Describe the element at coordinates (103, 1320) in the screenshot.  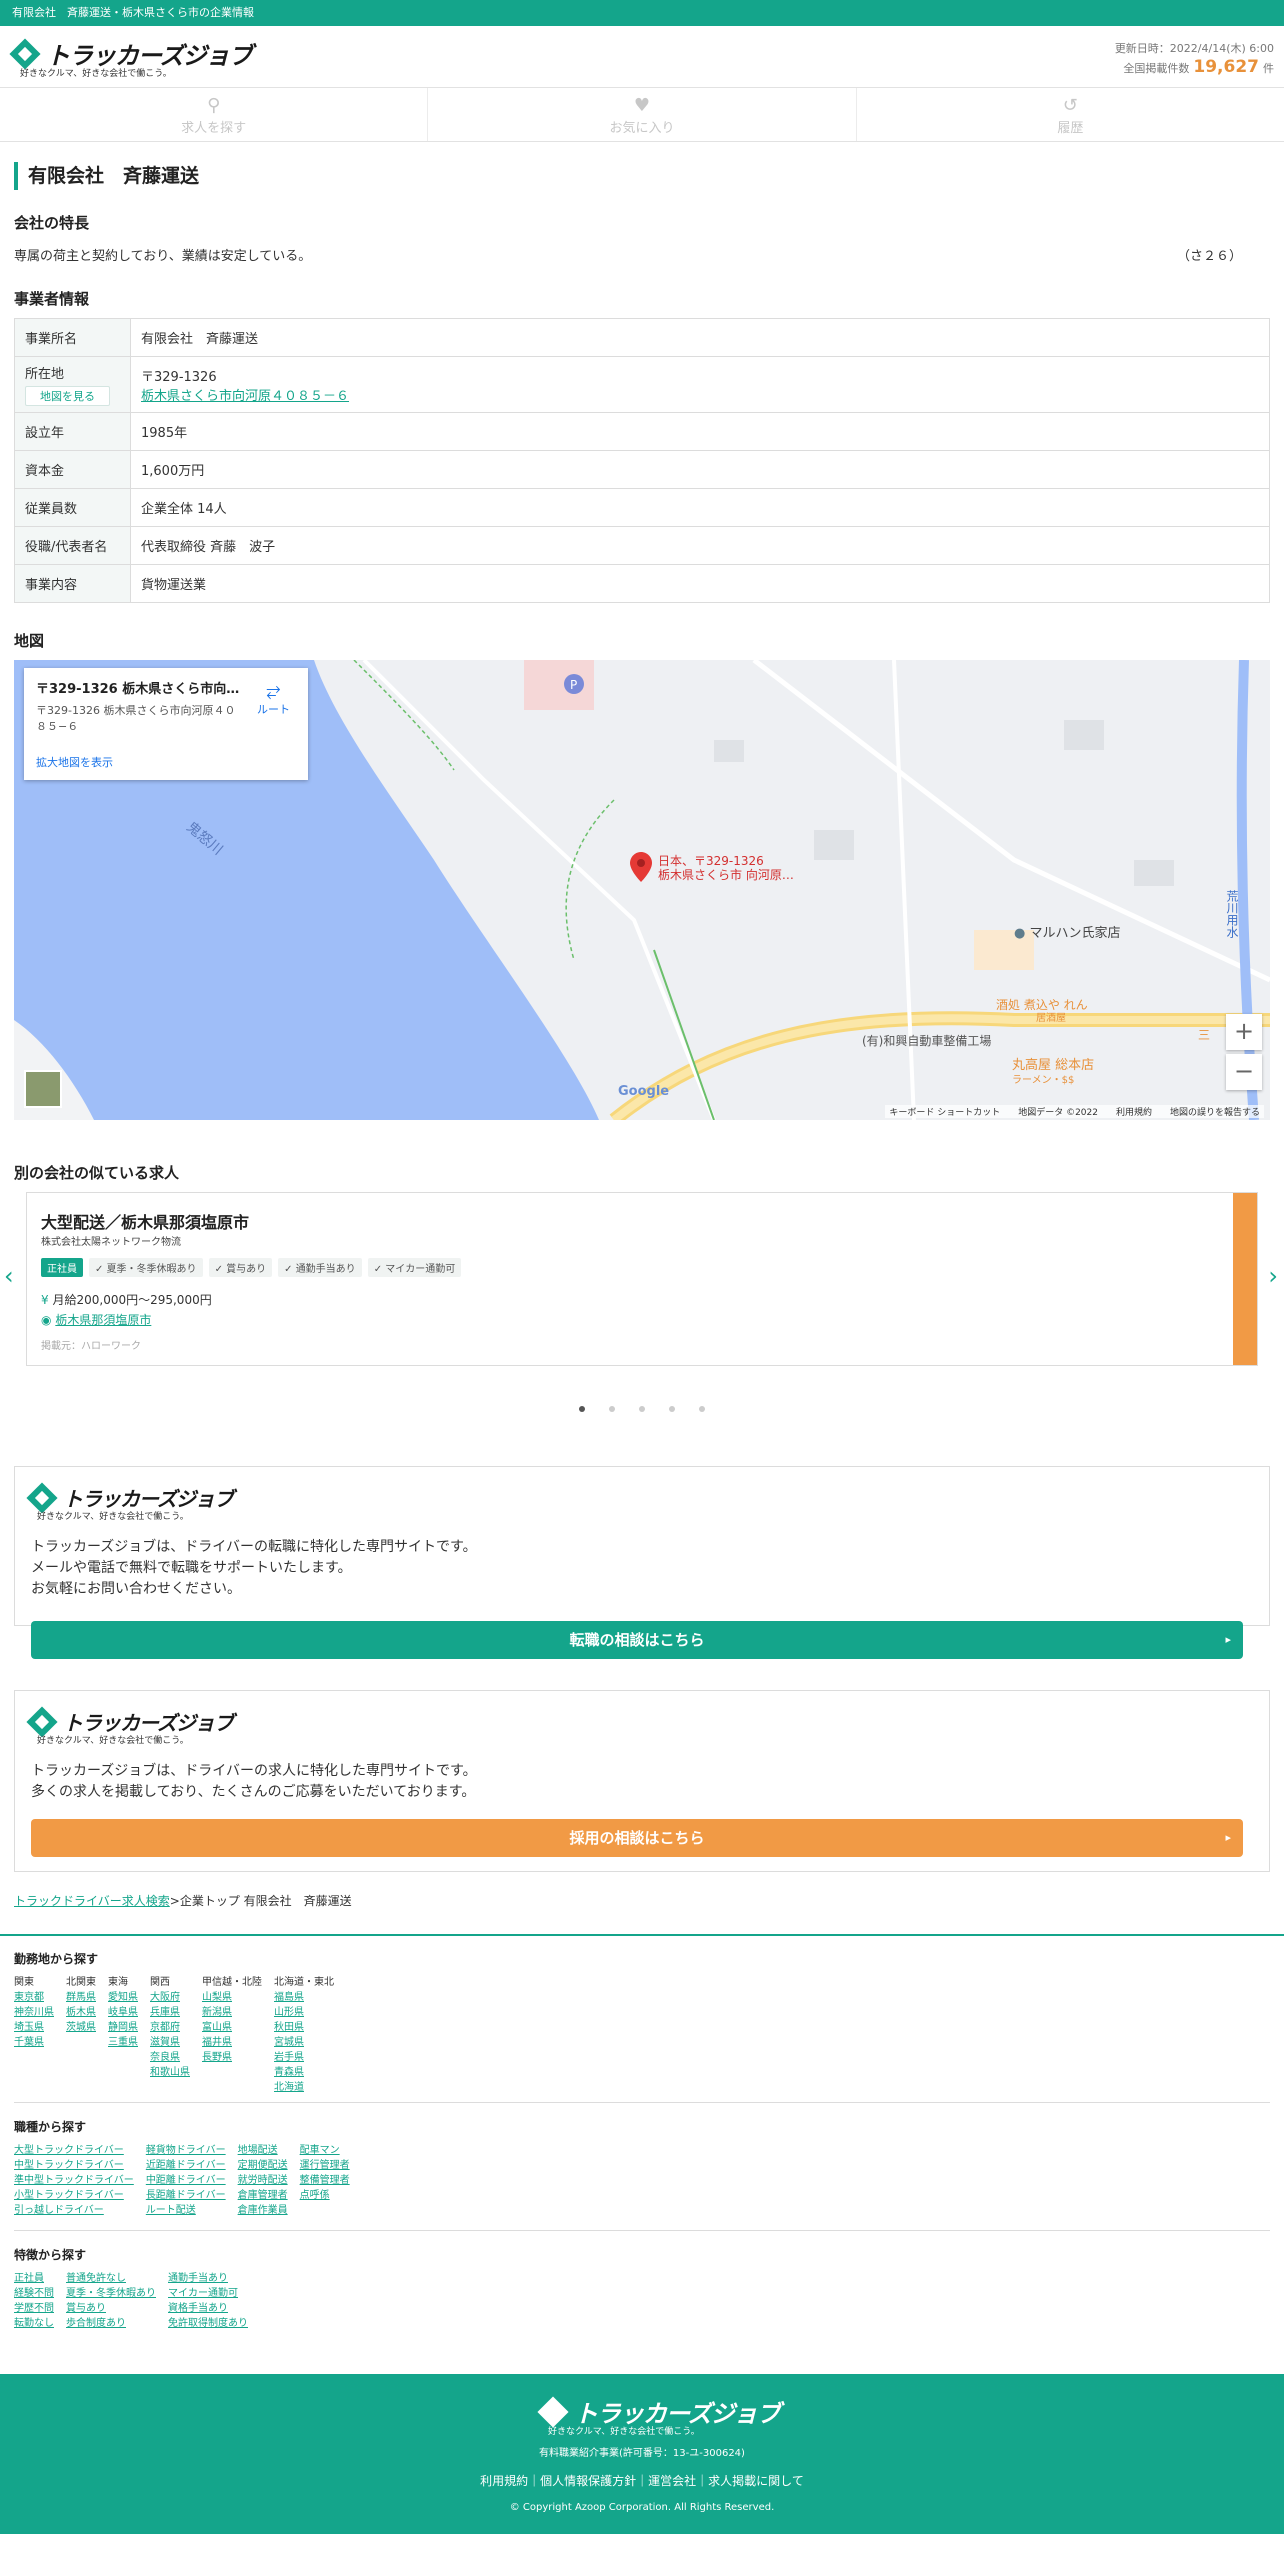
I see `location-link: 栃木県那須塩原市` at that location.